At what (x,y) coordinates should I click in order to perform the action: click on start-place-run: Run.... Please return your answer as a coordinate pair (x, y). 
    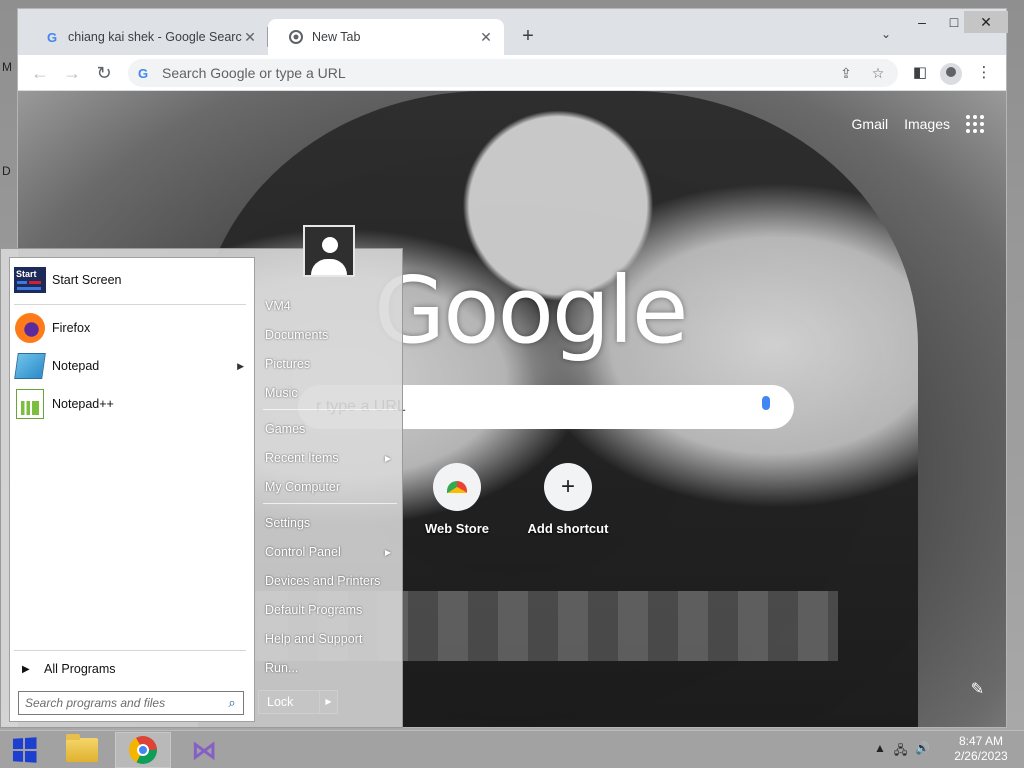
    Looking at the image, I should click on (332, 668).